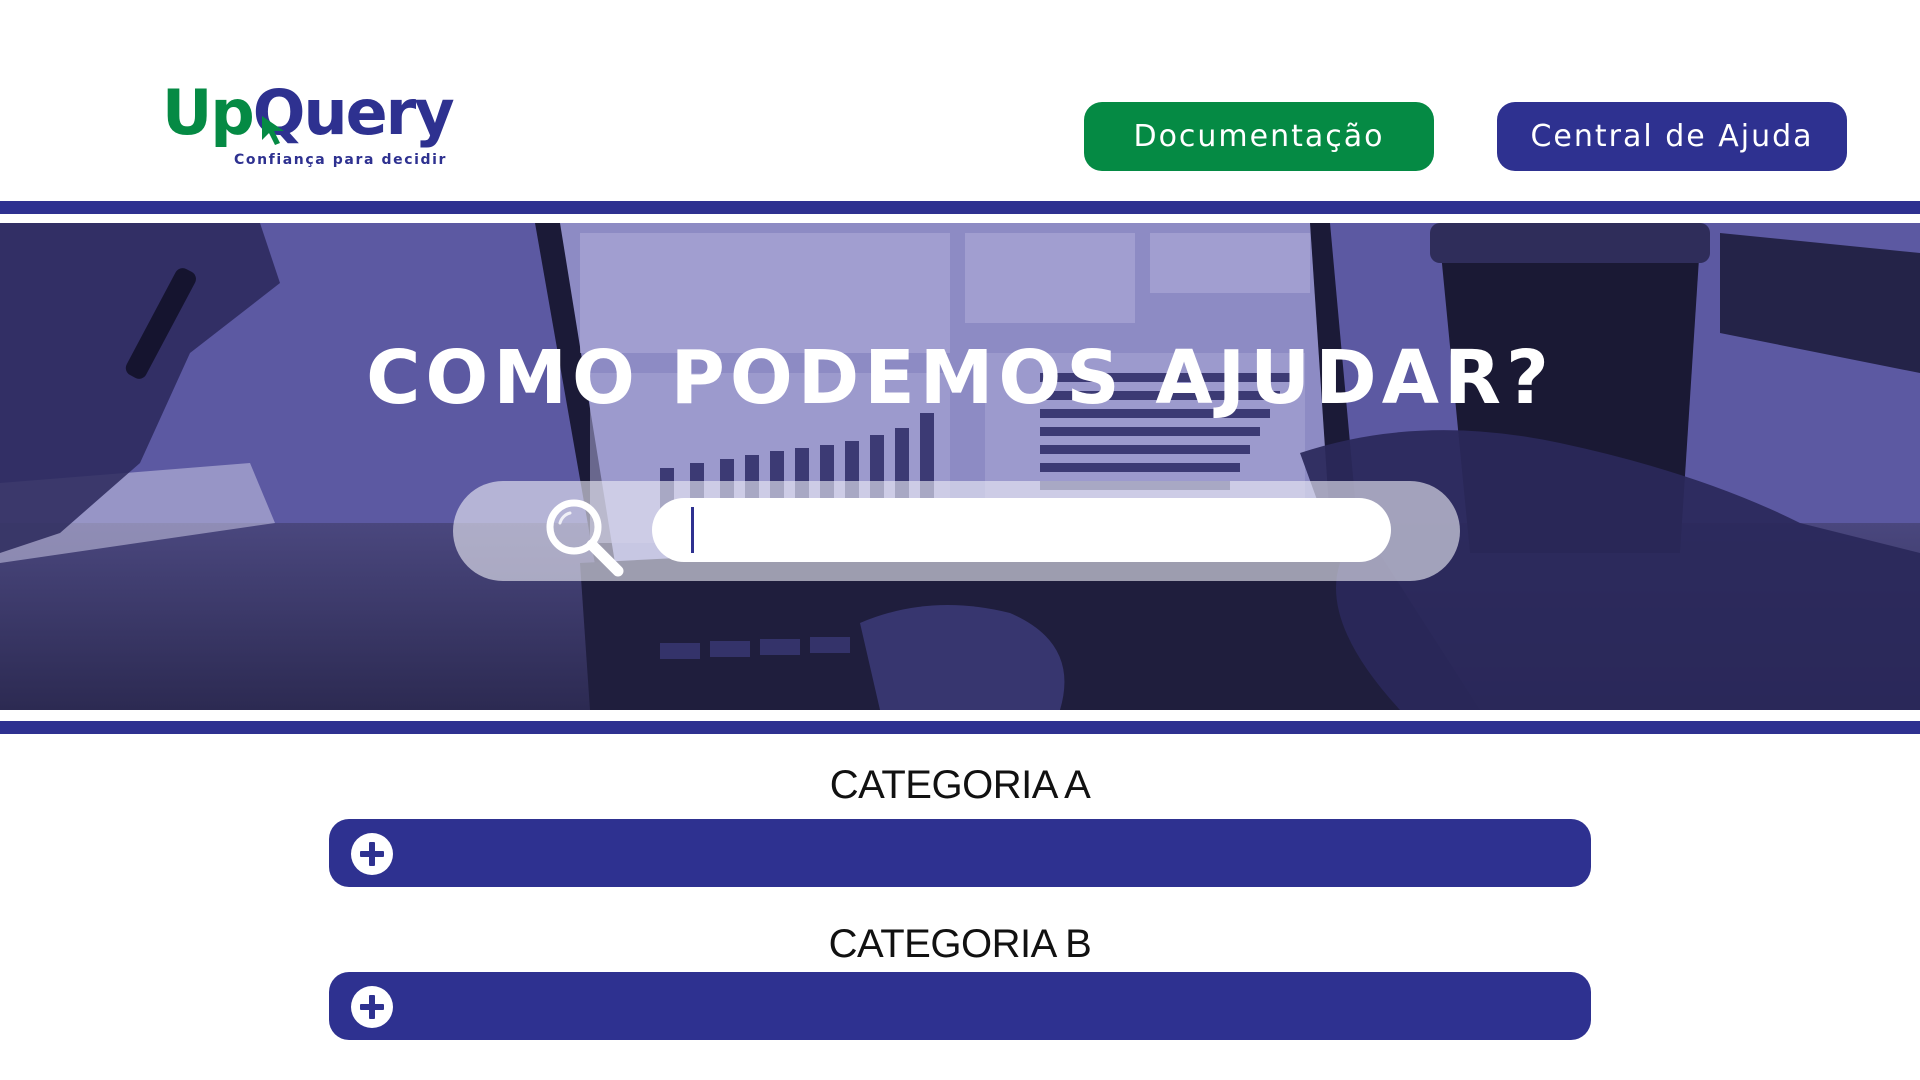 The height and width of the screenshot is (1080, 1920). I want to click on upquery-logo: UpQuery Confiança para decidir, so click(308, 128).